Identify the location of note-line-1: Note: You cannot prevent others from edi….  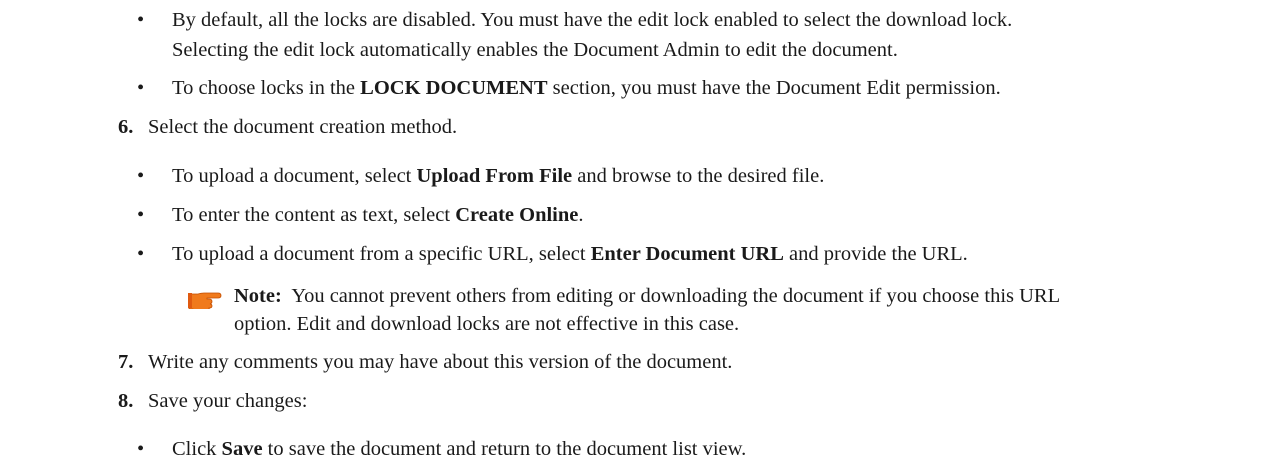
(647, 296).